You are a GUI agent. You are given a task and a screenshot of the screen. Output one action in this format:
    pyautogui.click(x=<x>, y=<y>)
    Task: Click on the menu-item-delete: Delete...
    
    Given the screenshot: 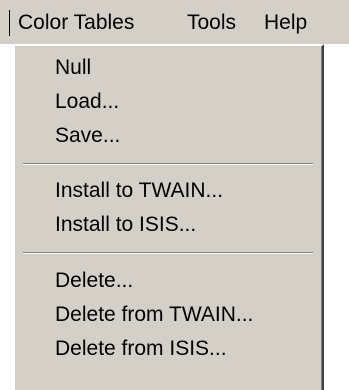 What is the action you would take?
    pyautogui.click(x=94, y=281)
    